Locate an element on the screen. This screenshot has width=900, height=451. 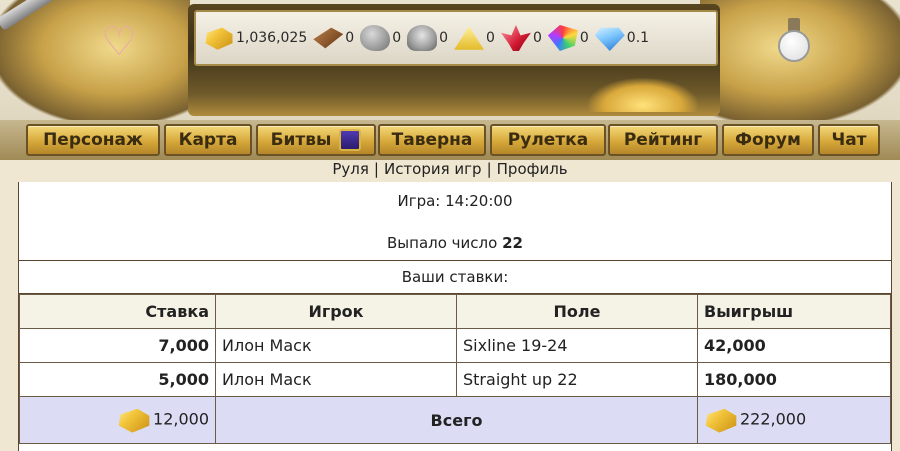
link-profile: Профиль is located at coordinates (532, 169).